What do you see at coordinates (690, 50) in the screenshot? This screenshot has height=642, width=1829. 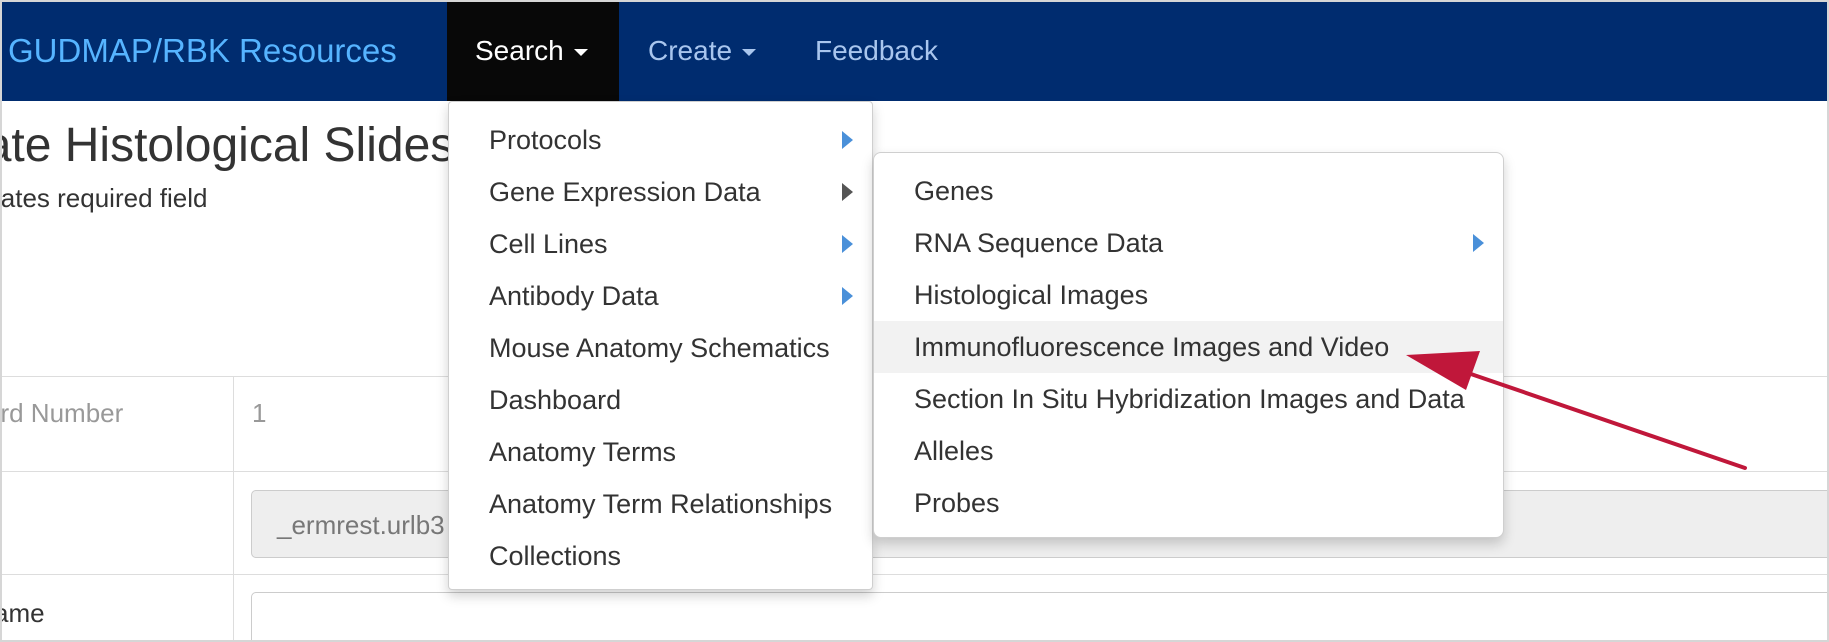 I see `create-menu-label: Create` at bounding box center [690, 50].